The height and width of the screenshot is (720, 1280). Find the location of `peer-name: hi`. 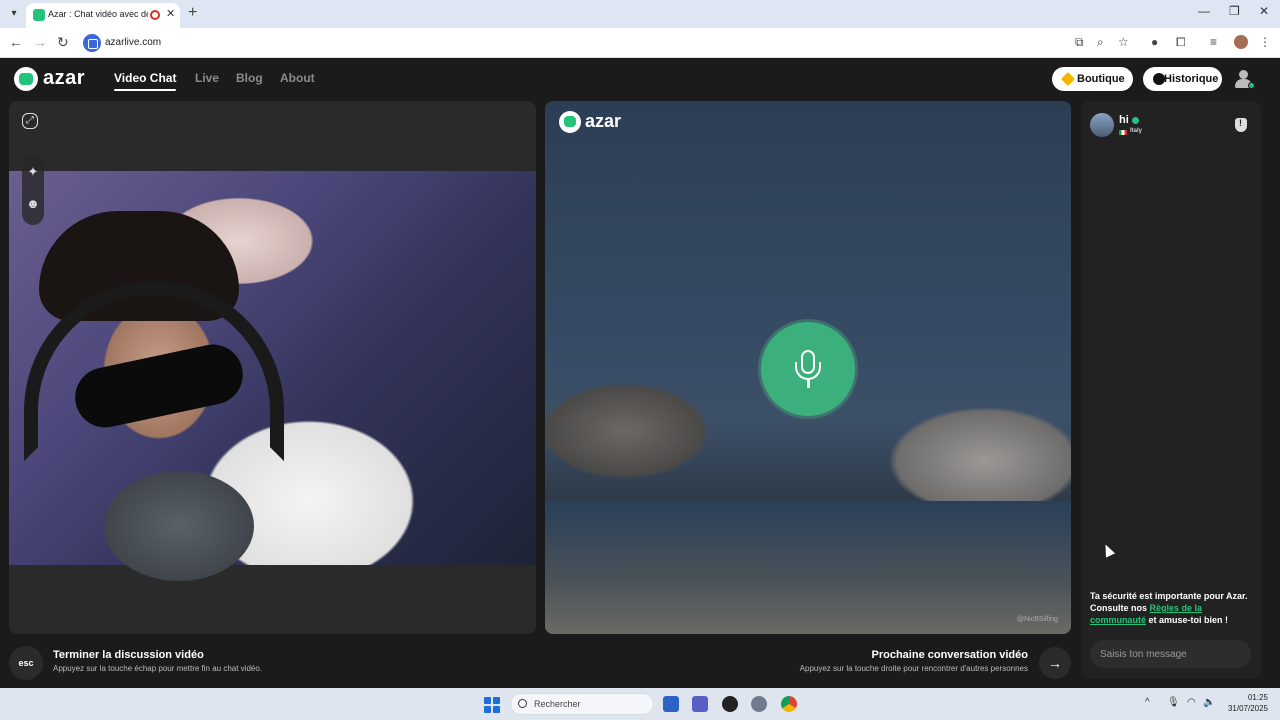

peer-name: hi is located at coordinates (1124, 120).